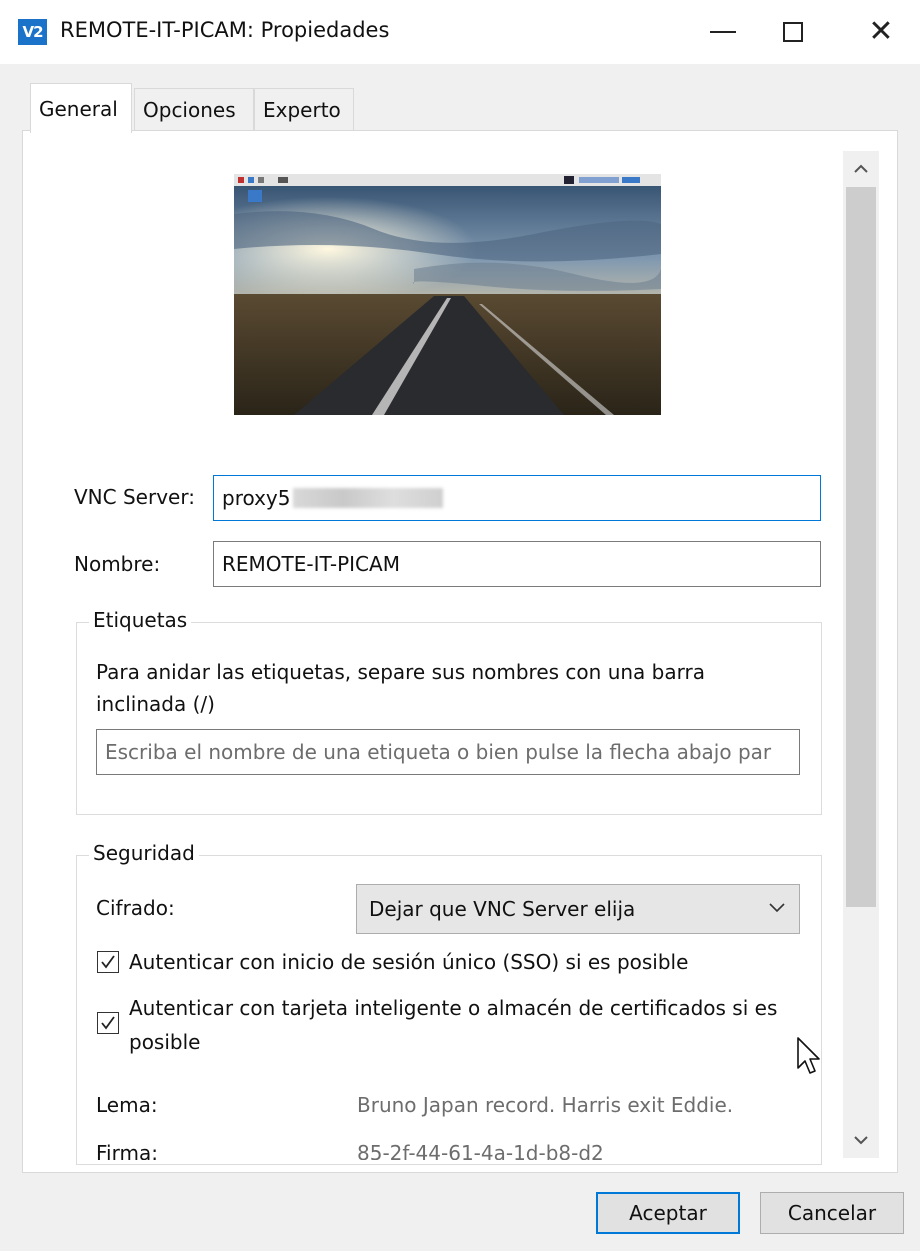  Describe the element at coordinates (367, 498) in the screenshot. I see `redacted-blur` at that location.